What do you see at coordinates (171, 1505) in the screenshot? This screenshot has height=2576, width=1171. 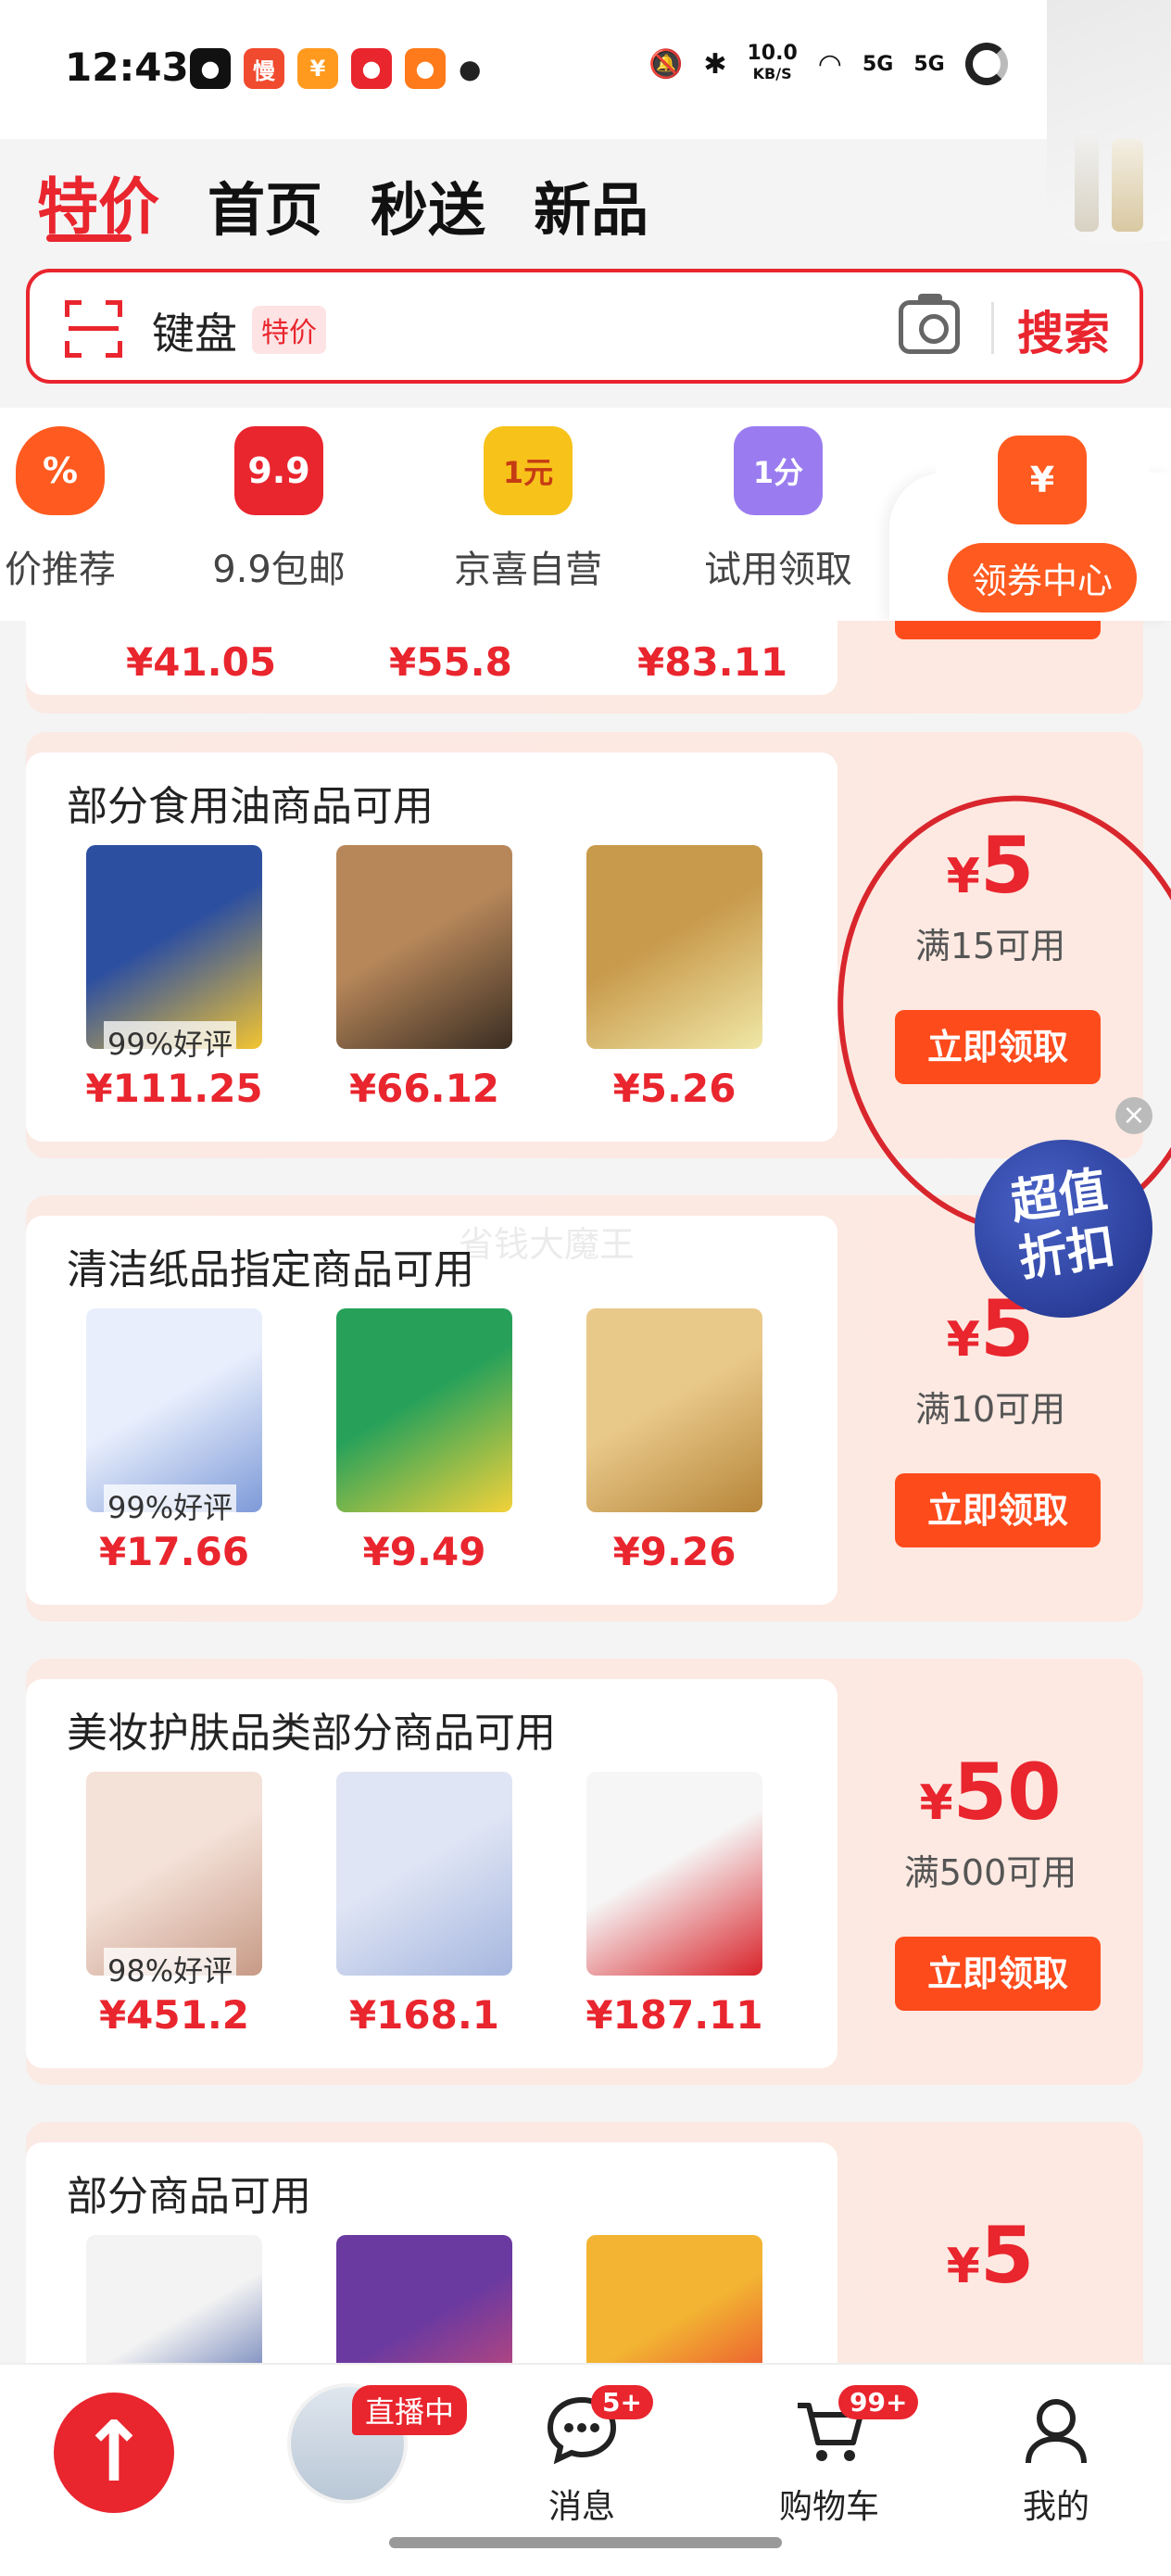 I see `product-rating: 99%好评` at bounding box center [171, 1505].